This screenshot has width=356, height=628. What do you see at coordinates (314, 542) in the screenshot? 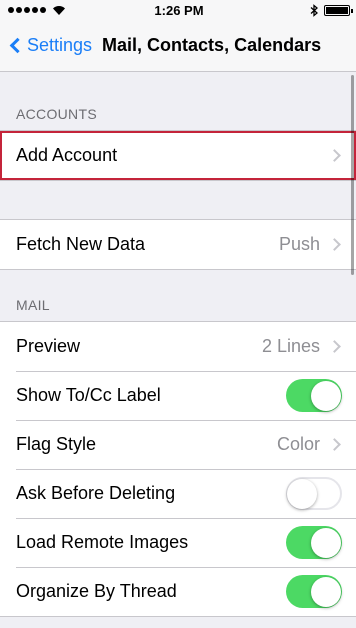
I see `load-remote-images-toggle` at bounding box center [314, 542].